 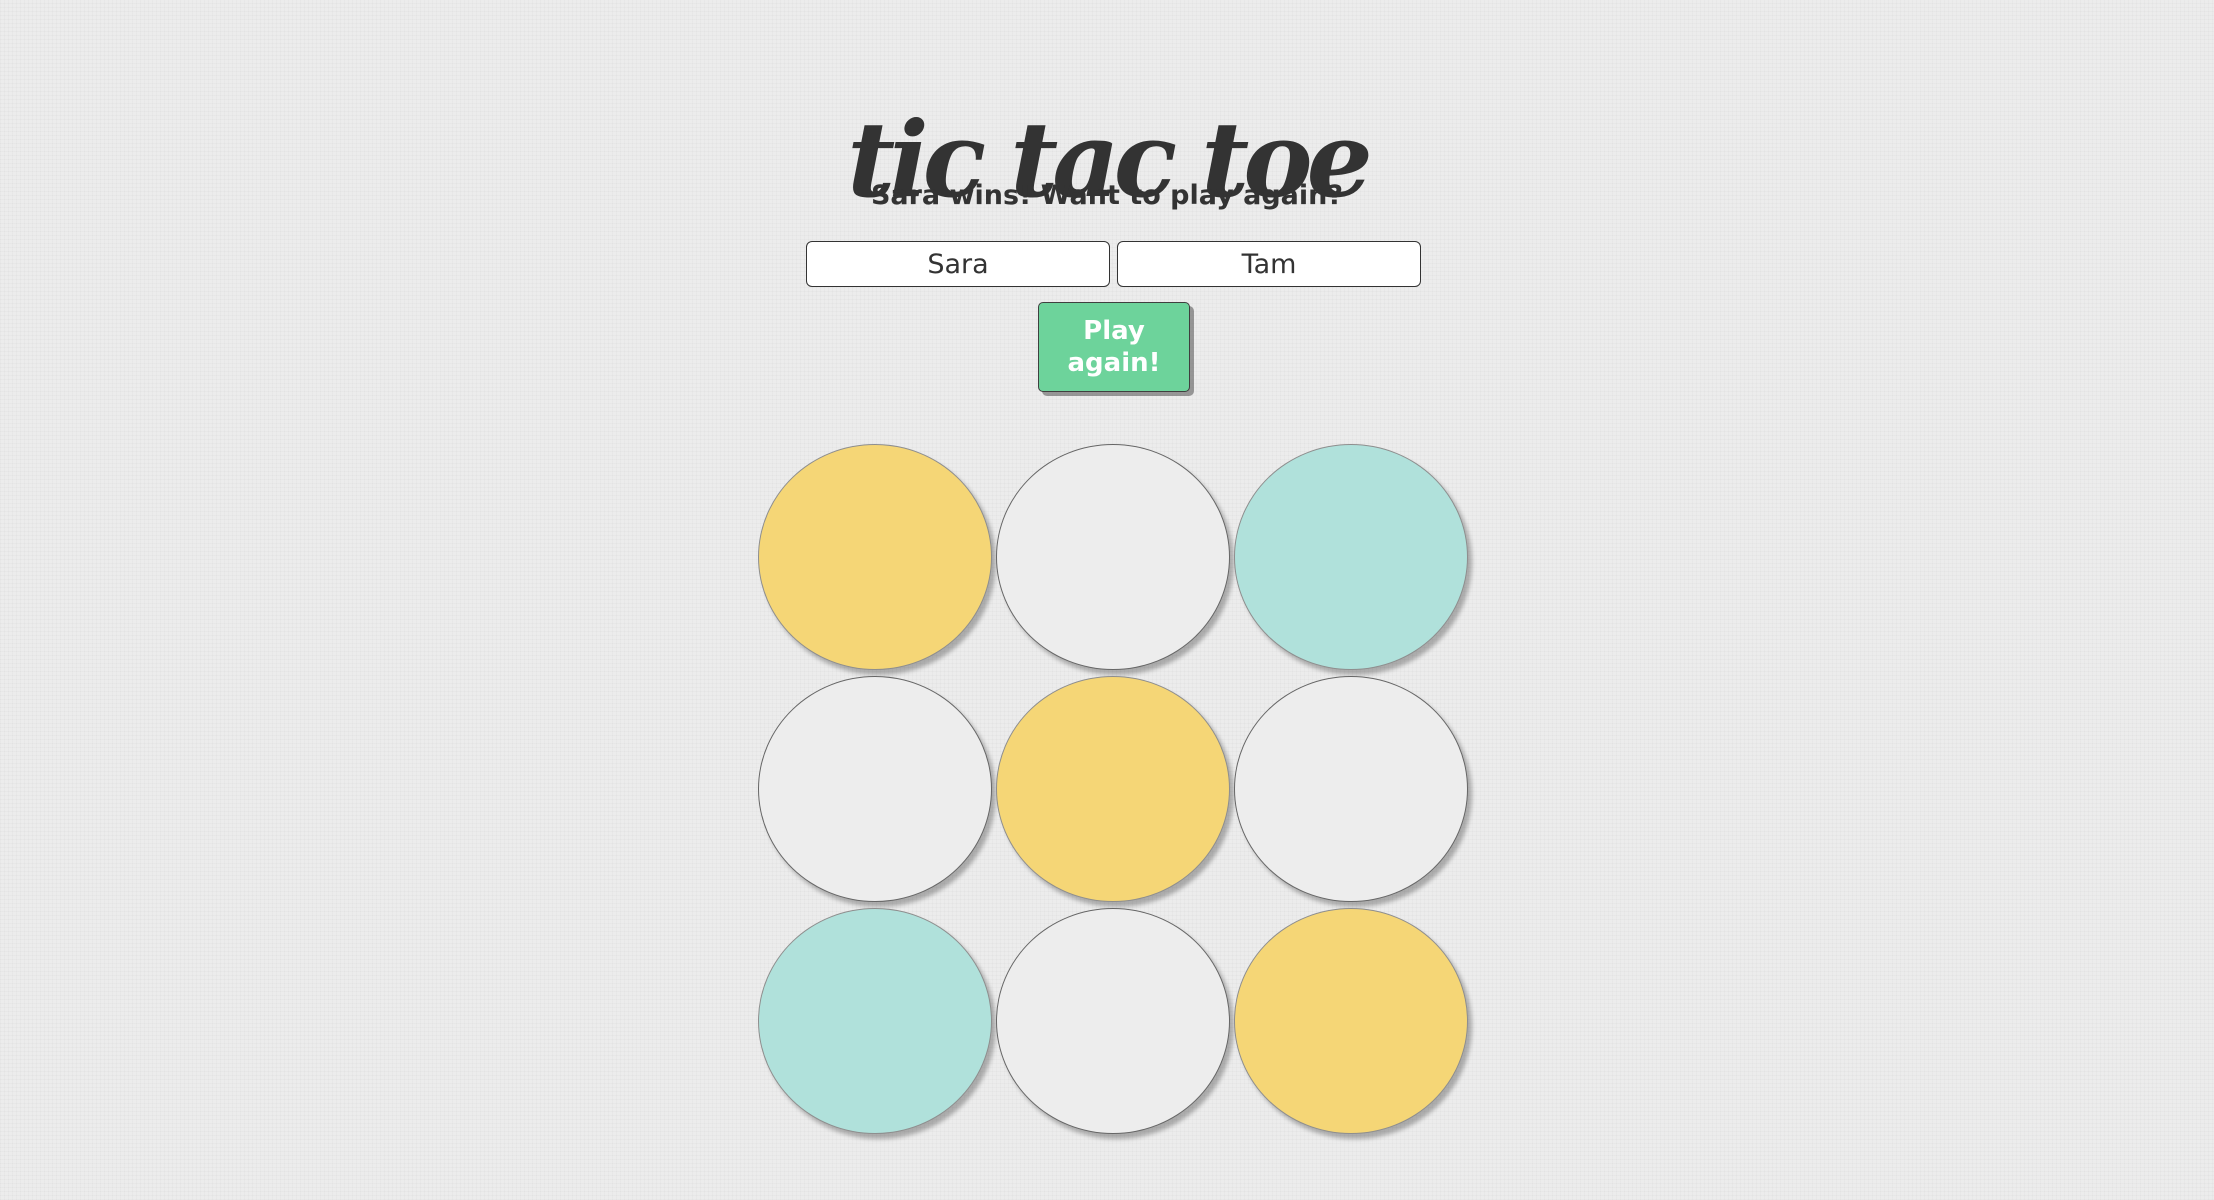 What do you see at coordinates (1269, 264) in the screenshot?
I see `player2-name-input` at bounding box center [1269, 264].